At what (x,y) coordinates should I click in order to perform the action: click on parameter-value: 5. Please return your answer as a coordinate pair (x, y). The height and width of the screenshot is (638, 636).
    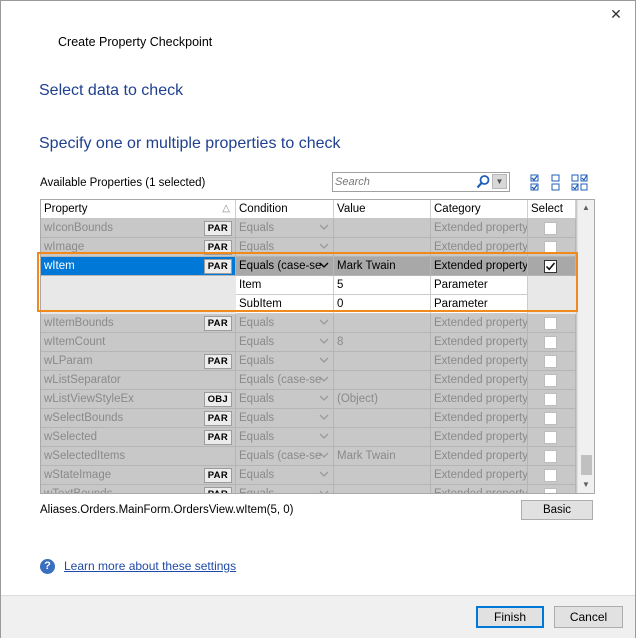
    Looking at the image, I should click on (382, 285).